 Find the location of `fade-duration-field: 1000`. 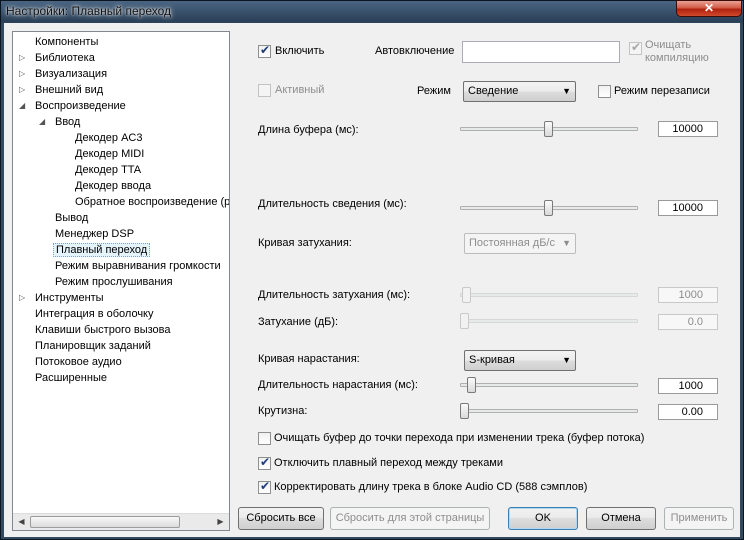

fade-duration-field: 1000 is located at coordinates (688, 295).